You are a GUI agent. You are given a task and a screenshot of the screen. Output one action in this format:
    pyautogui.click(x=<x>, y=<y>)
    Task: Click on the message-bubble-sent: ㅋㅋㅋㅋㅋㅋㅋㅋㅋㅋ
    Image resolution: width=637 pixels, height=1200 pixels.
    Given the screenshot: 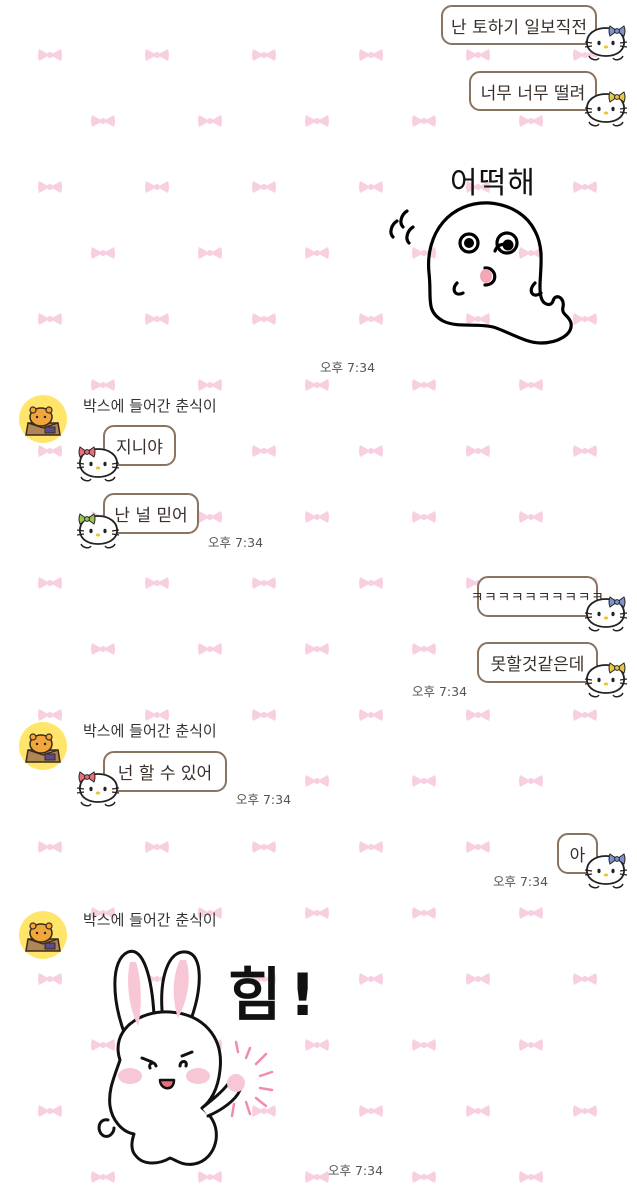 What is the action you would take?
    pyautogui.click(x=537, y=596)
    